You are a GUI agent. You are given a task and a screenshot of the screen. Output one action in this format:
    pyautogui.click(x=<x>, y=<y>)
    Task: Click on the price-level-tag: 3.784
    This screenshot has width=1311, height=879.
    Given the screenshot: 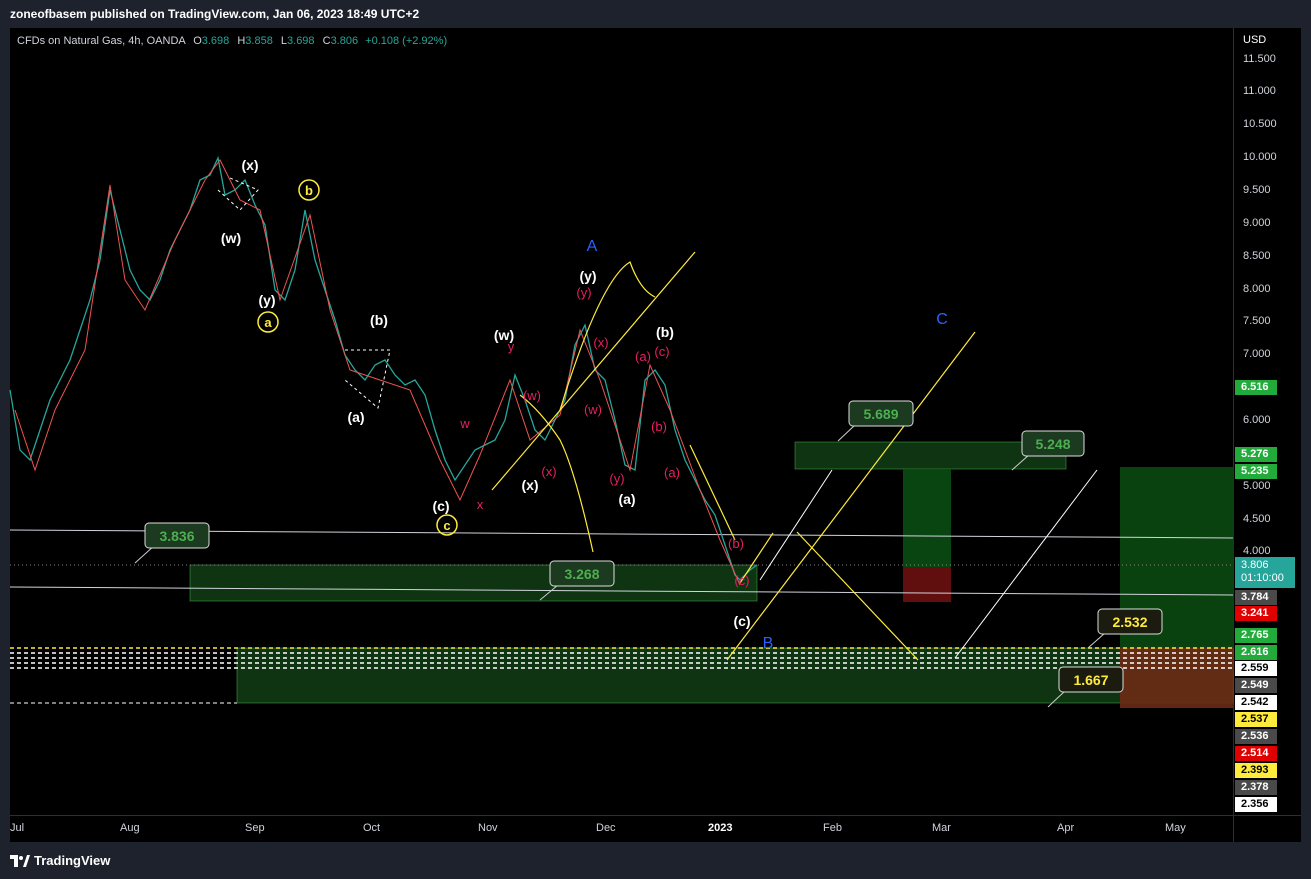 What is the action you would take?
    pyautogui.click(x=1256, y=597)
    